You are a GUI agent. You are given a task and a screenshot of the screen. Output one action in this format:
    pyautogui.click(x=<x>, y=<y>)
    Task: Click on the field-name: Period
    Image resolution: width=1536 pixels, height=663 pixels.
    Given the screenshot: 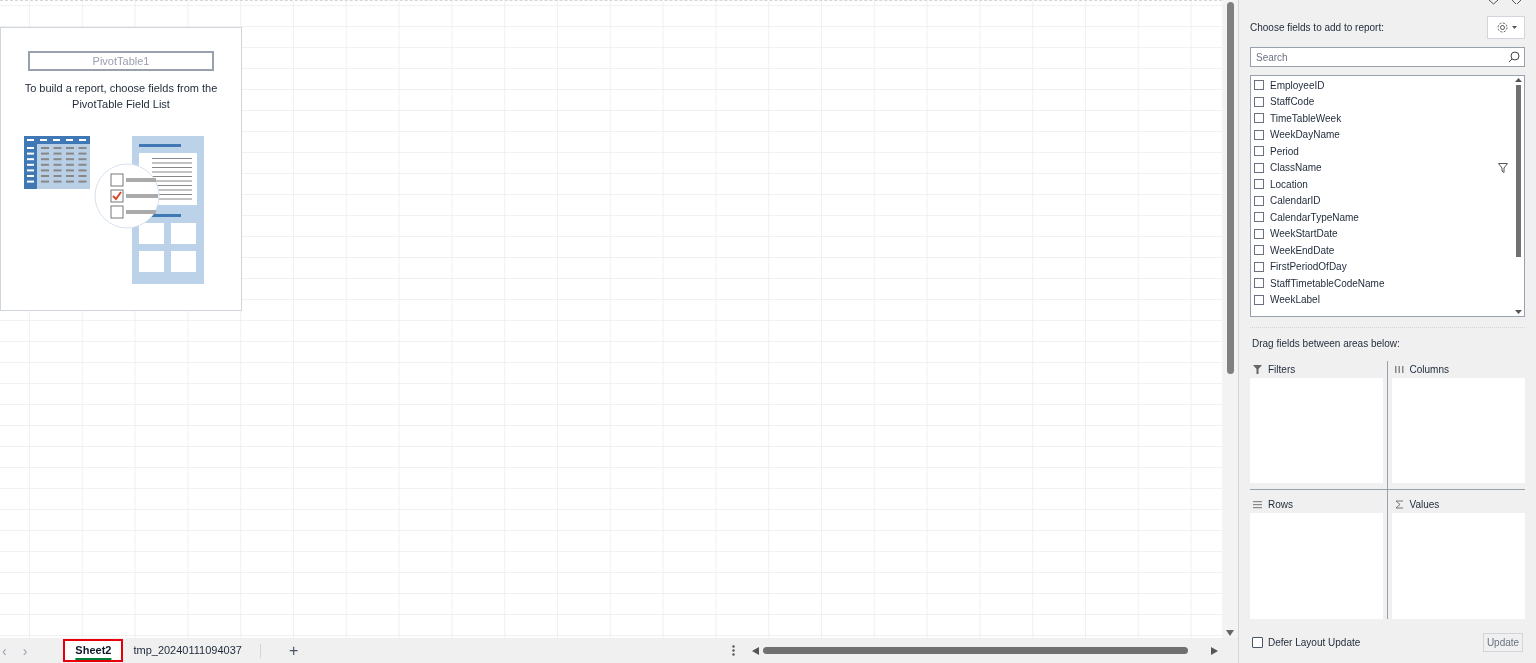 What is the action you would take?
    pyautogui.click(x=1389, y=151)
    